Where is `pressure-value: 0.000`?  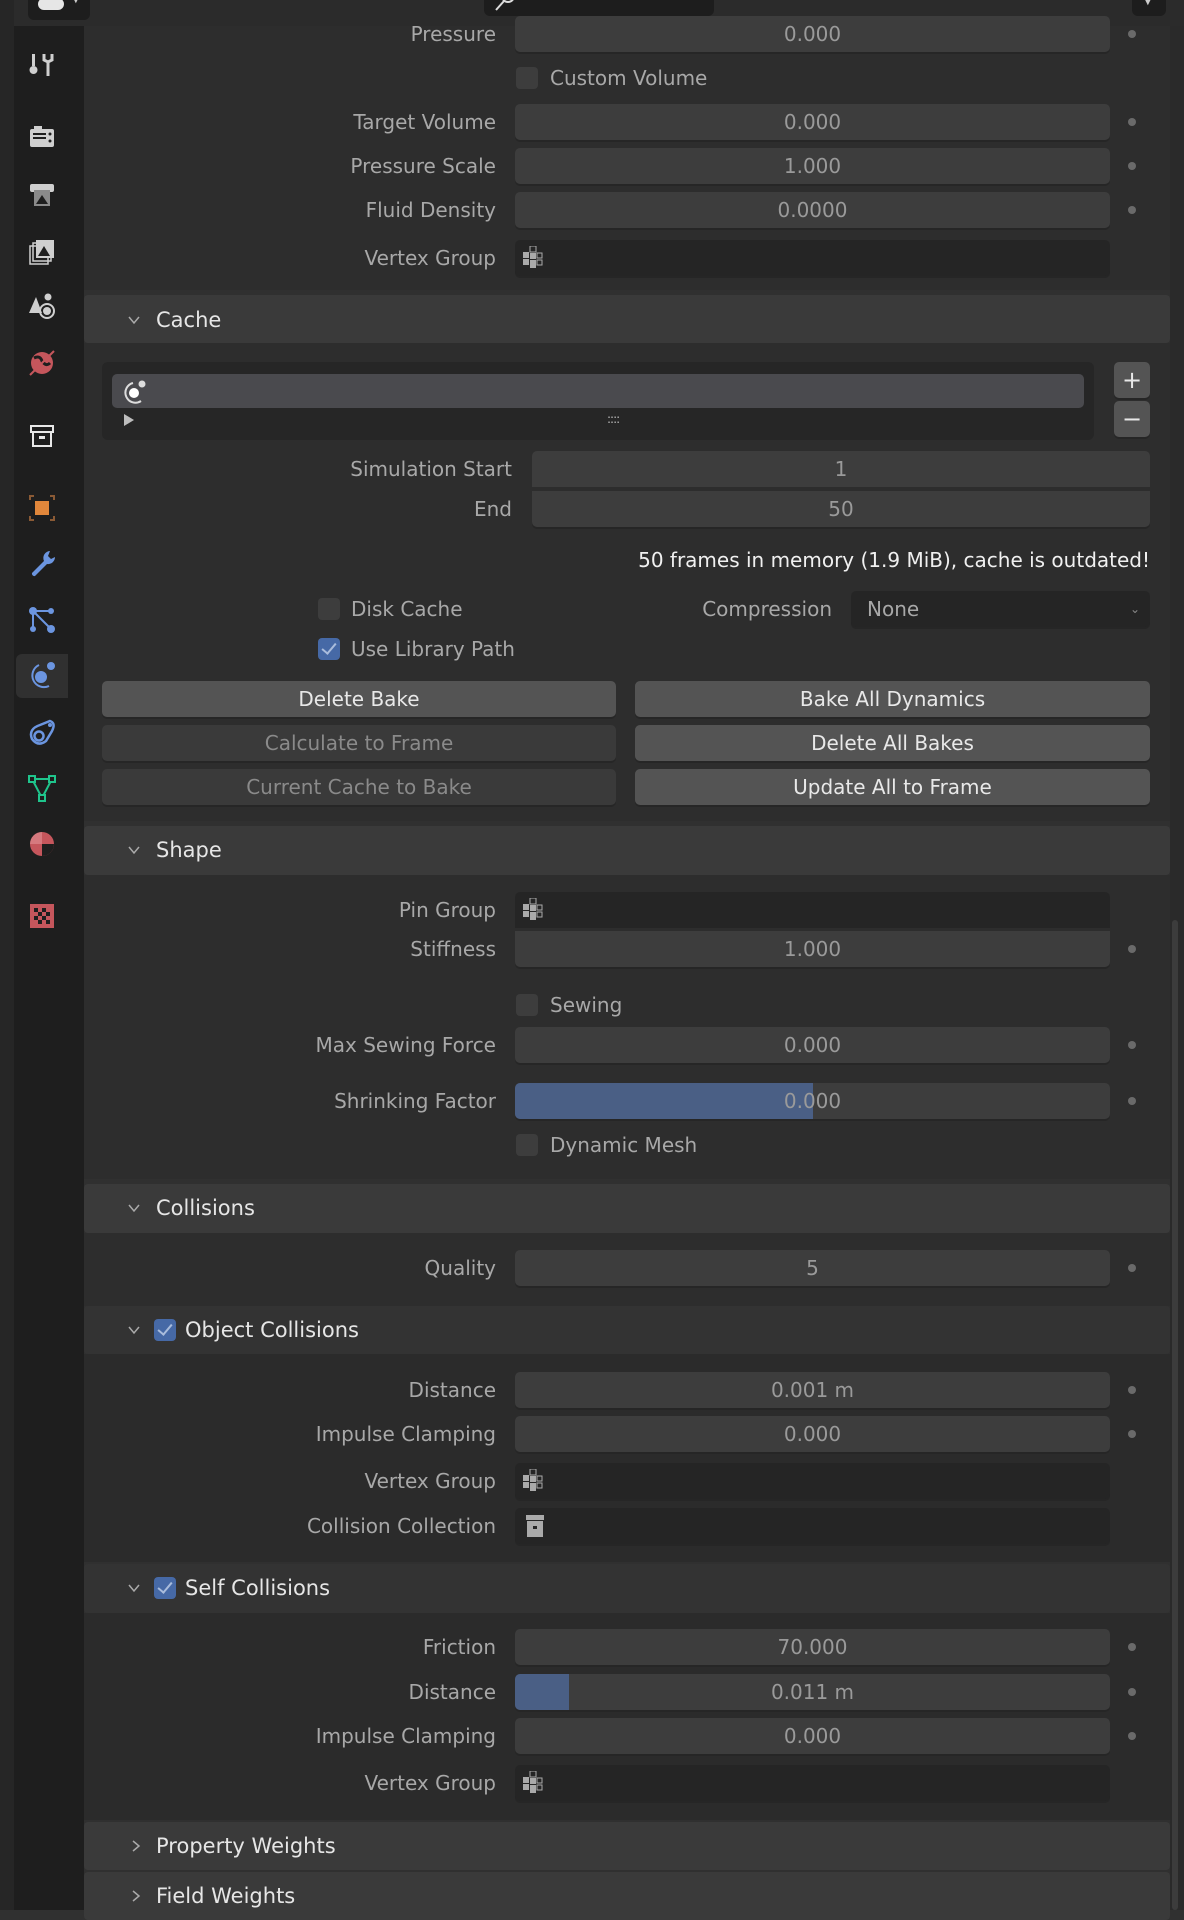 pressure-value: 0.000 is located at coordinates (812, 34).